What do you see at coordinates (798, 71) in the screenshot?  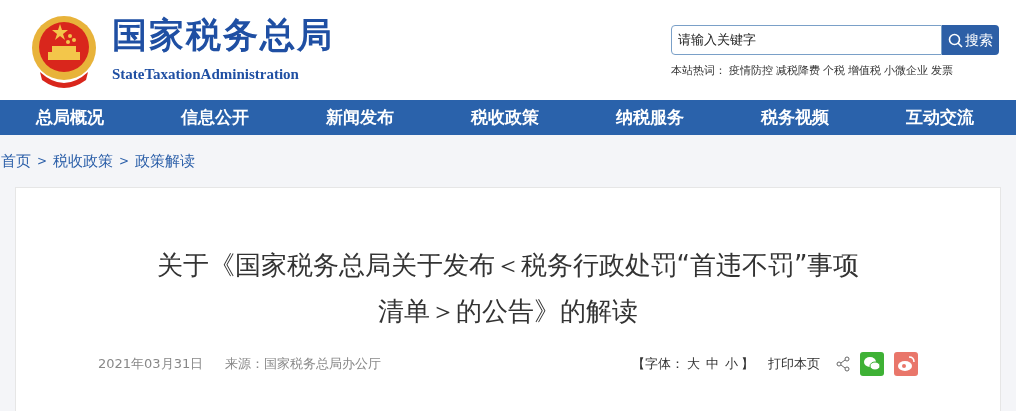 I see `hot-word-link: 减税降费` at bounding box center [798, 71].